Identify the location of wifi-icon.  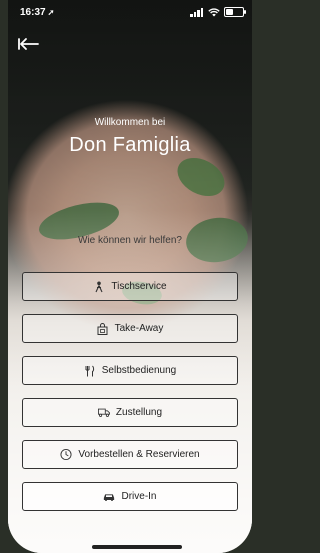
(214, 11).